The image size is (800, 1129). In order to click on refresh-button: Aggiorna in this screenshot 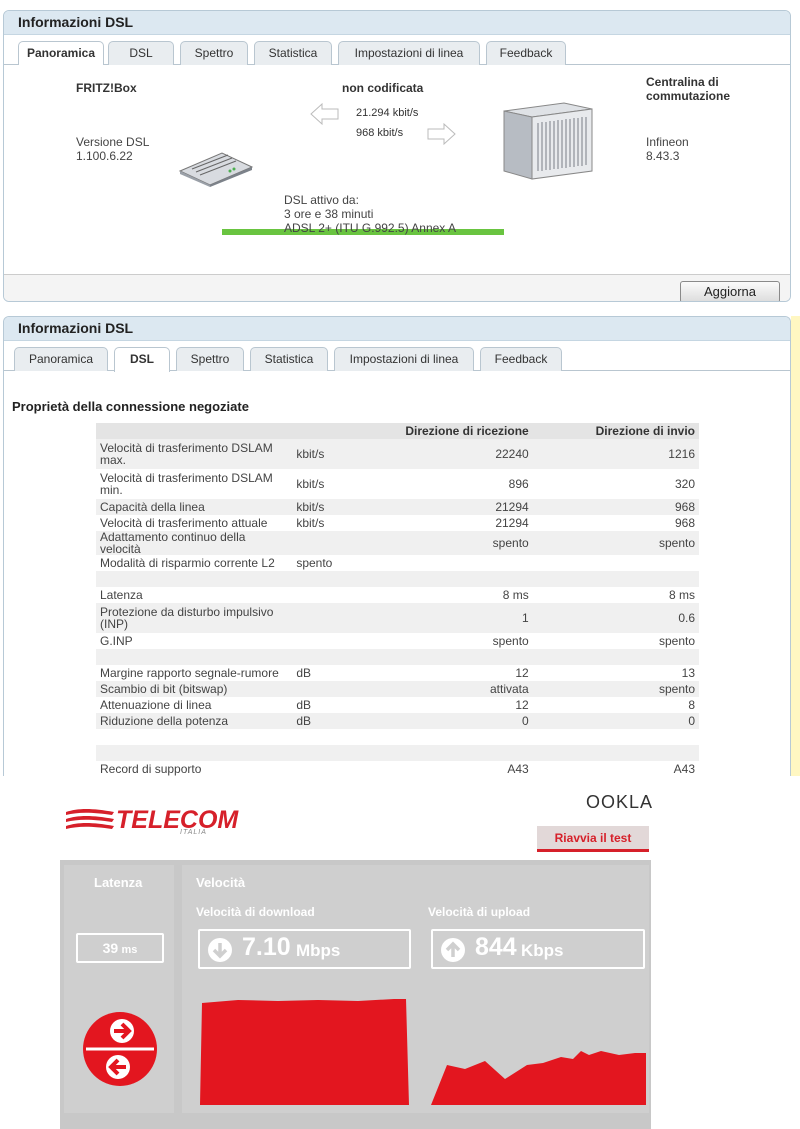, I will do `click(730, 291)`.